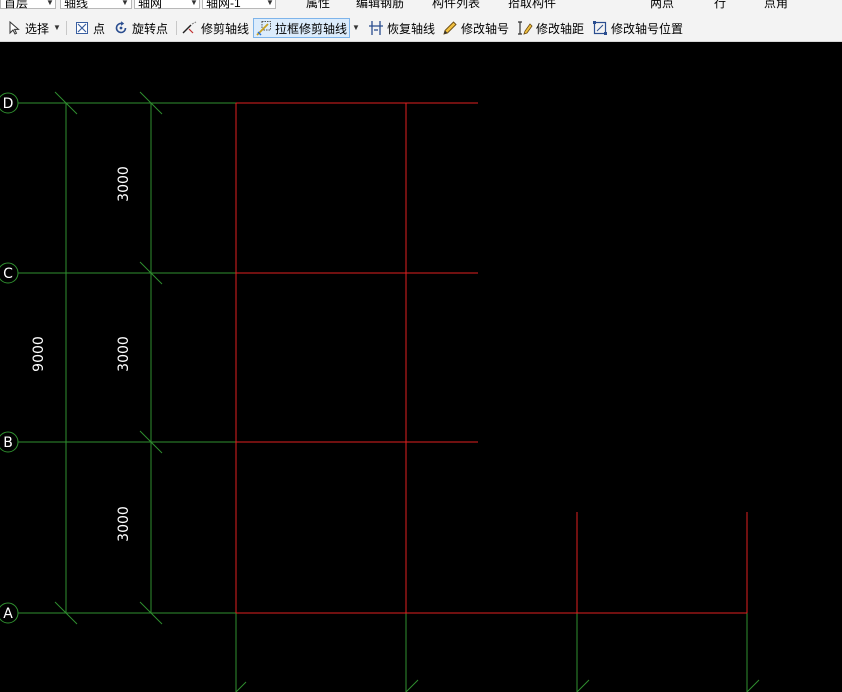 This screenshot has width=842, height=692. I want to click on parallel-button: 行, so click(720, 5).